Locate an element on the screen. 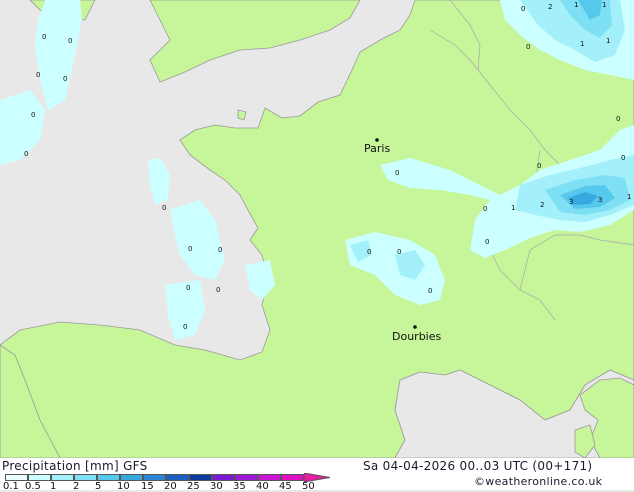 This screenshot has height=492, width=634. city-label-paris: Paris is located at coordinates (377, 148).